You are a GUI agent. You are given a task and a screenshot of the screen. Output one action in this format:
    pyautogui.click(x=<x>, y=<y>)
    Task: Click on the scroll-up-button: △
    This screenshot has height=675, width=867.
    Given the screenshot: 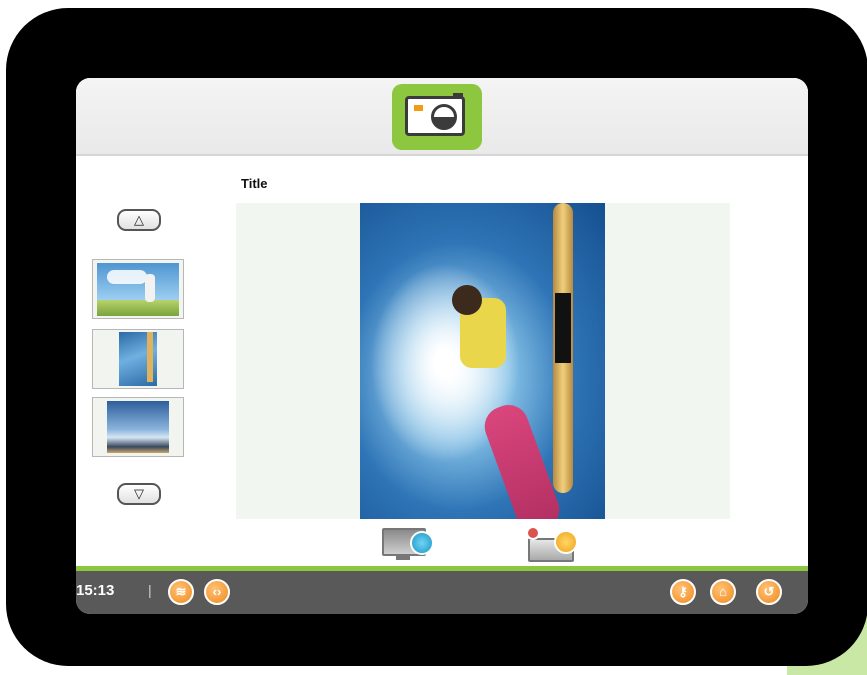 What is the action you would take?
    pyautogui.click(x=139, y=220)
    